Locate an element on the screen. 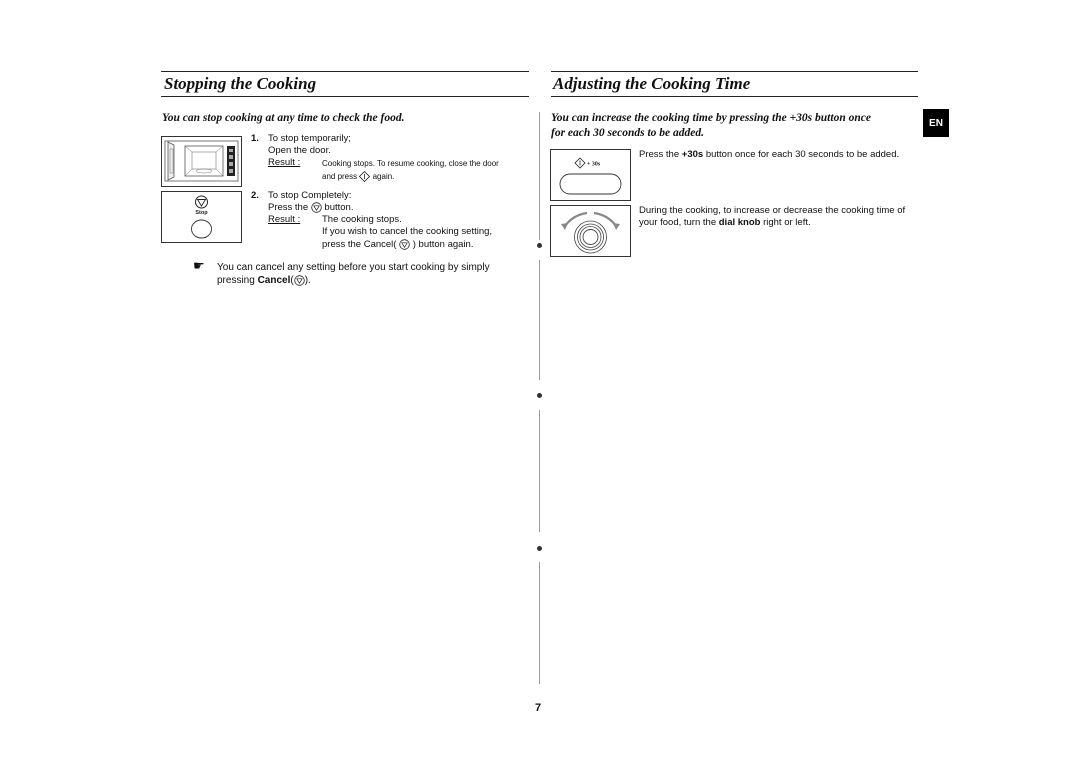  step-2-result-line3-post: ) button again. is located at coordinates (443, 245).